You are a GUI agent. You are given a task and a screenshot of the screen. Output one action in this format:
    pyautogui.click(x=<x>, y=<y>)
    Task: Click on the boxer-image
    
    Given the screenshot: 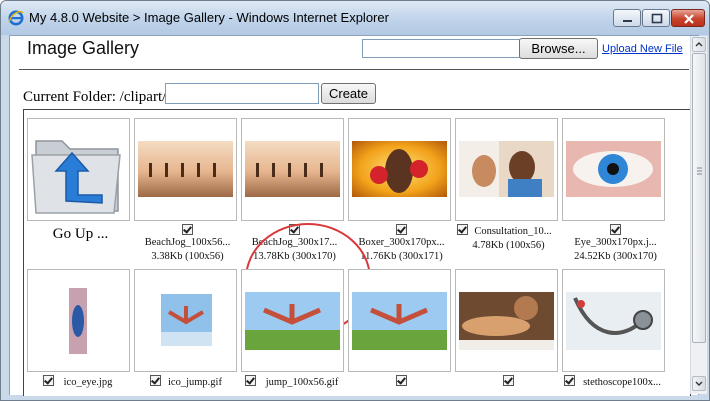 What is the action you would take?
    pyautogui.click(x=399, y=169)
    